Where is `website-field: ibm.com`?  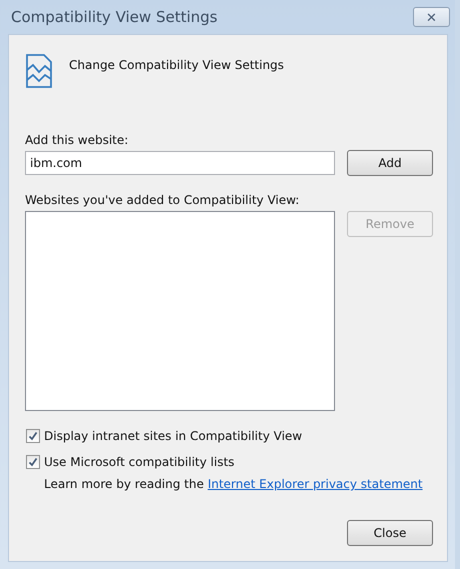 website-field: ibm.com is located at coordinates (180, 163).